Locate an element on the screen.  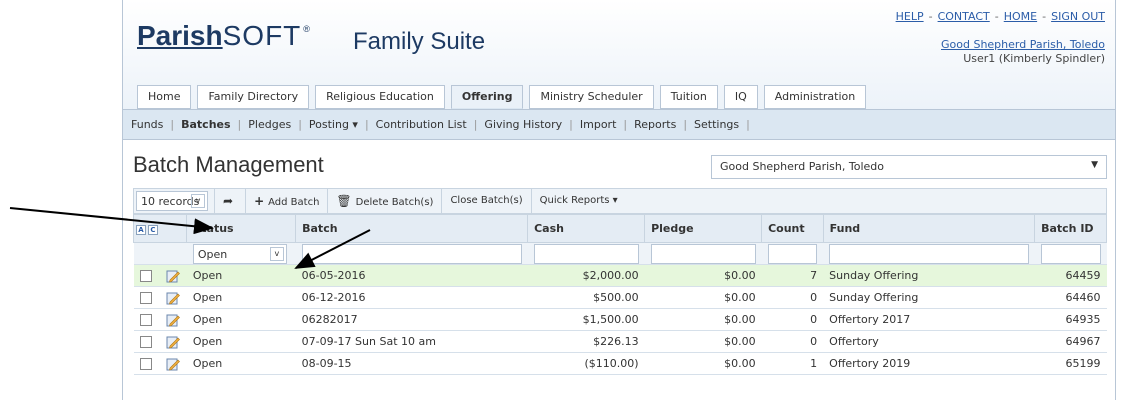
fund-filter-input is located at coordinates (929, 253).